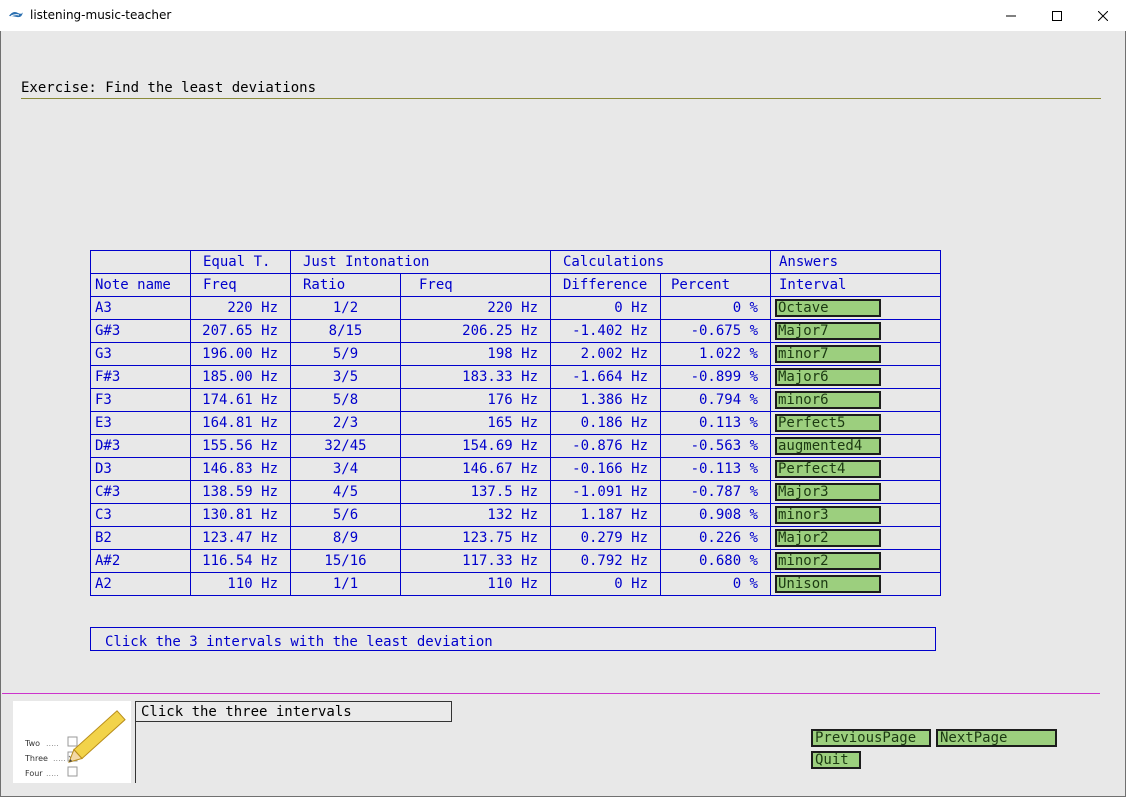 The image size is (1126, 797). What do you see at coordinates (715, 561) in the screenshot?
I see `percent-cell: 0.680 %` at bounding box center [715, 561].